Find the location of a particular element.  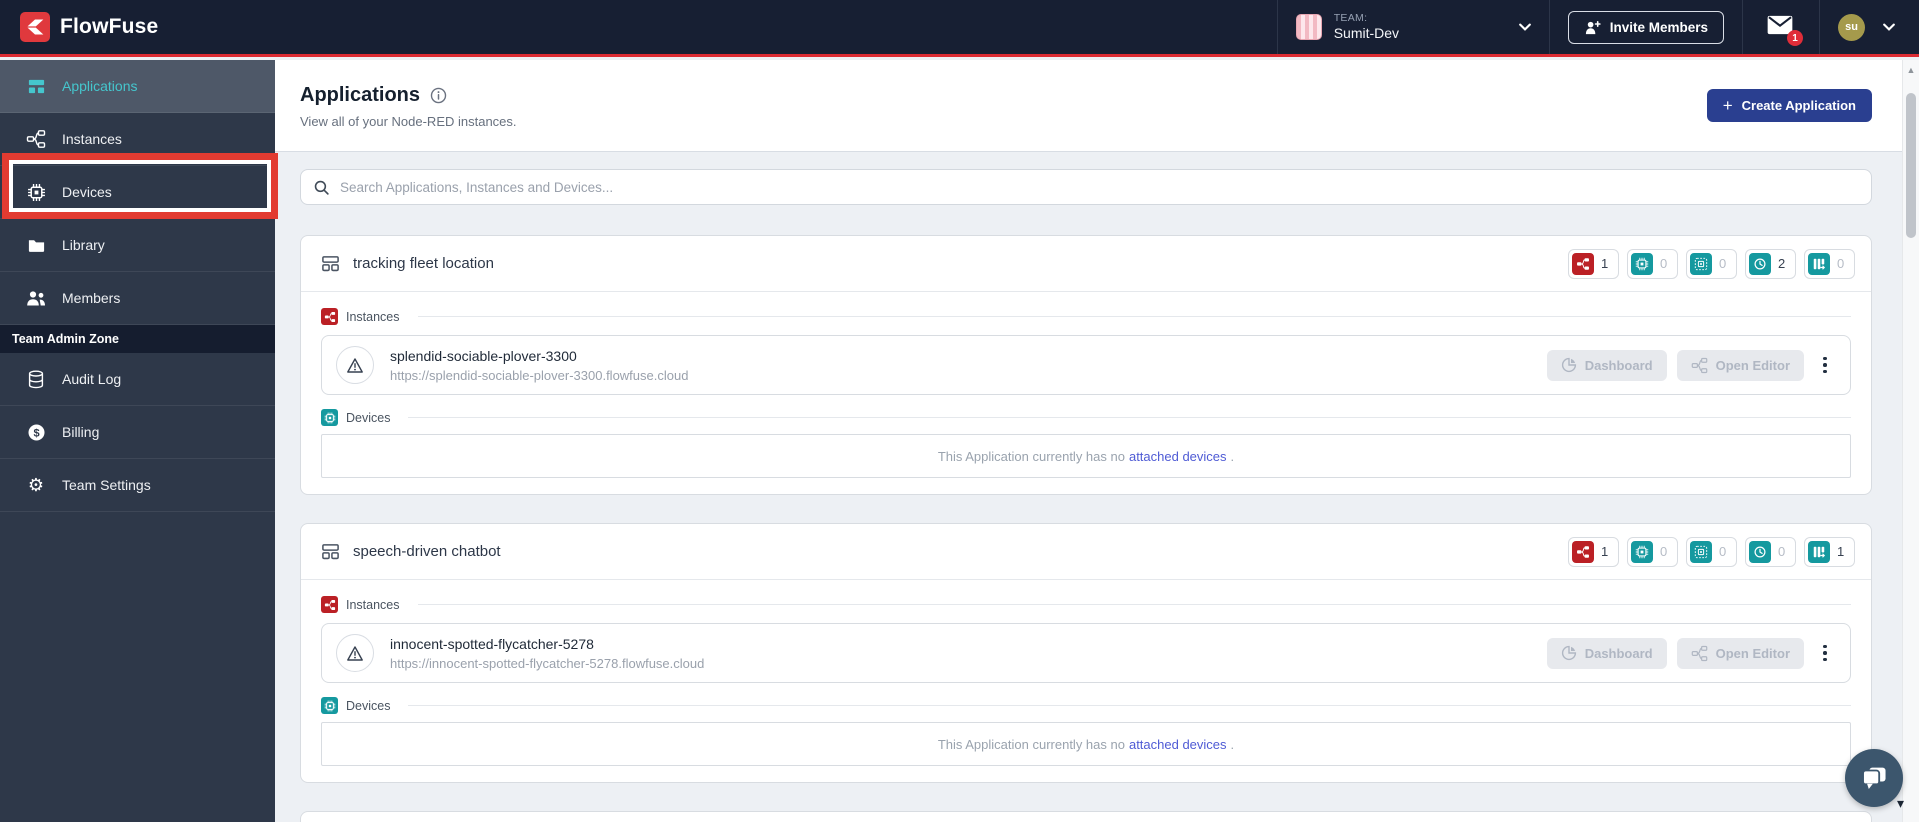

sidebar-item-instances: Instances is located at coordinates (137, 139).